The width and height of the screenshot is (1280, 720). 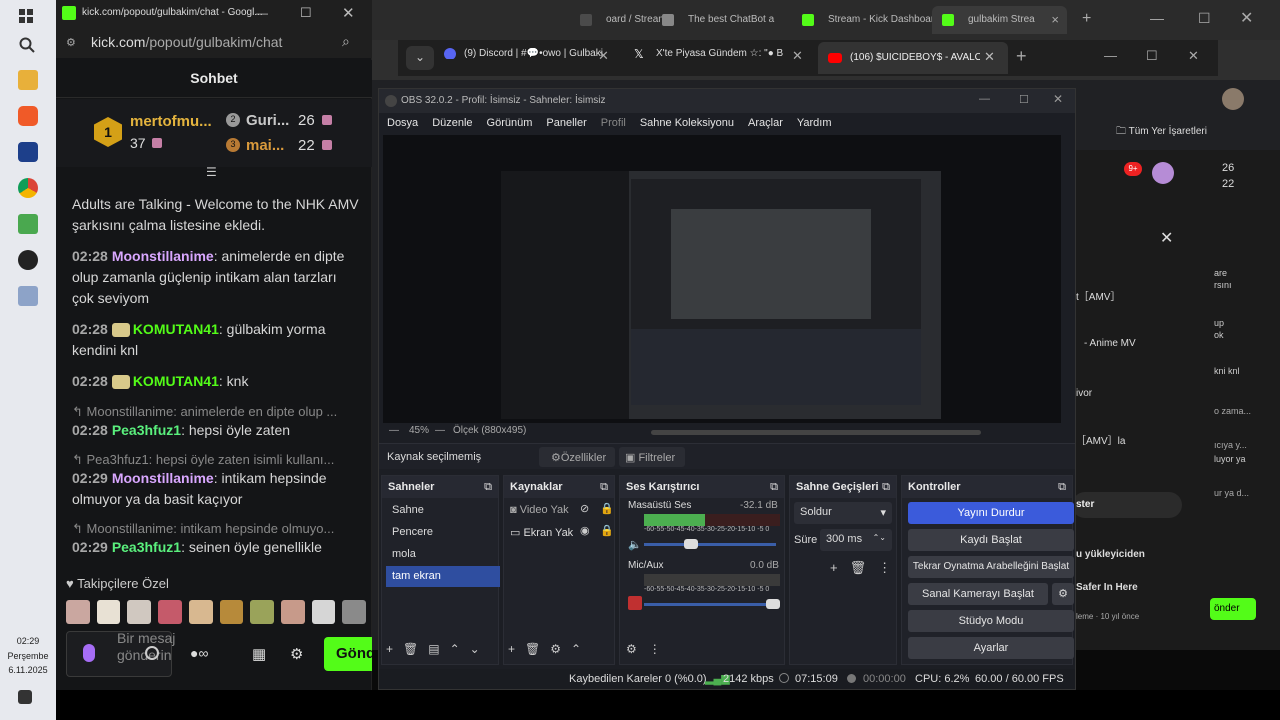 I want to click on store-icon: ▦, so click(x=259, y=654).